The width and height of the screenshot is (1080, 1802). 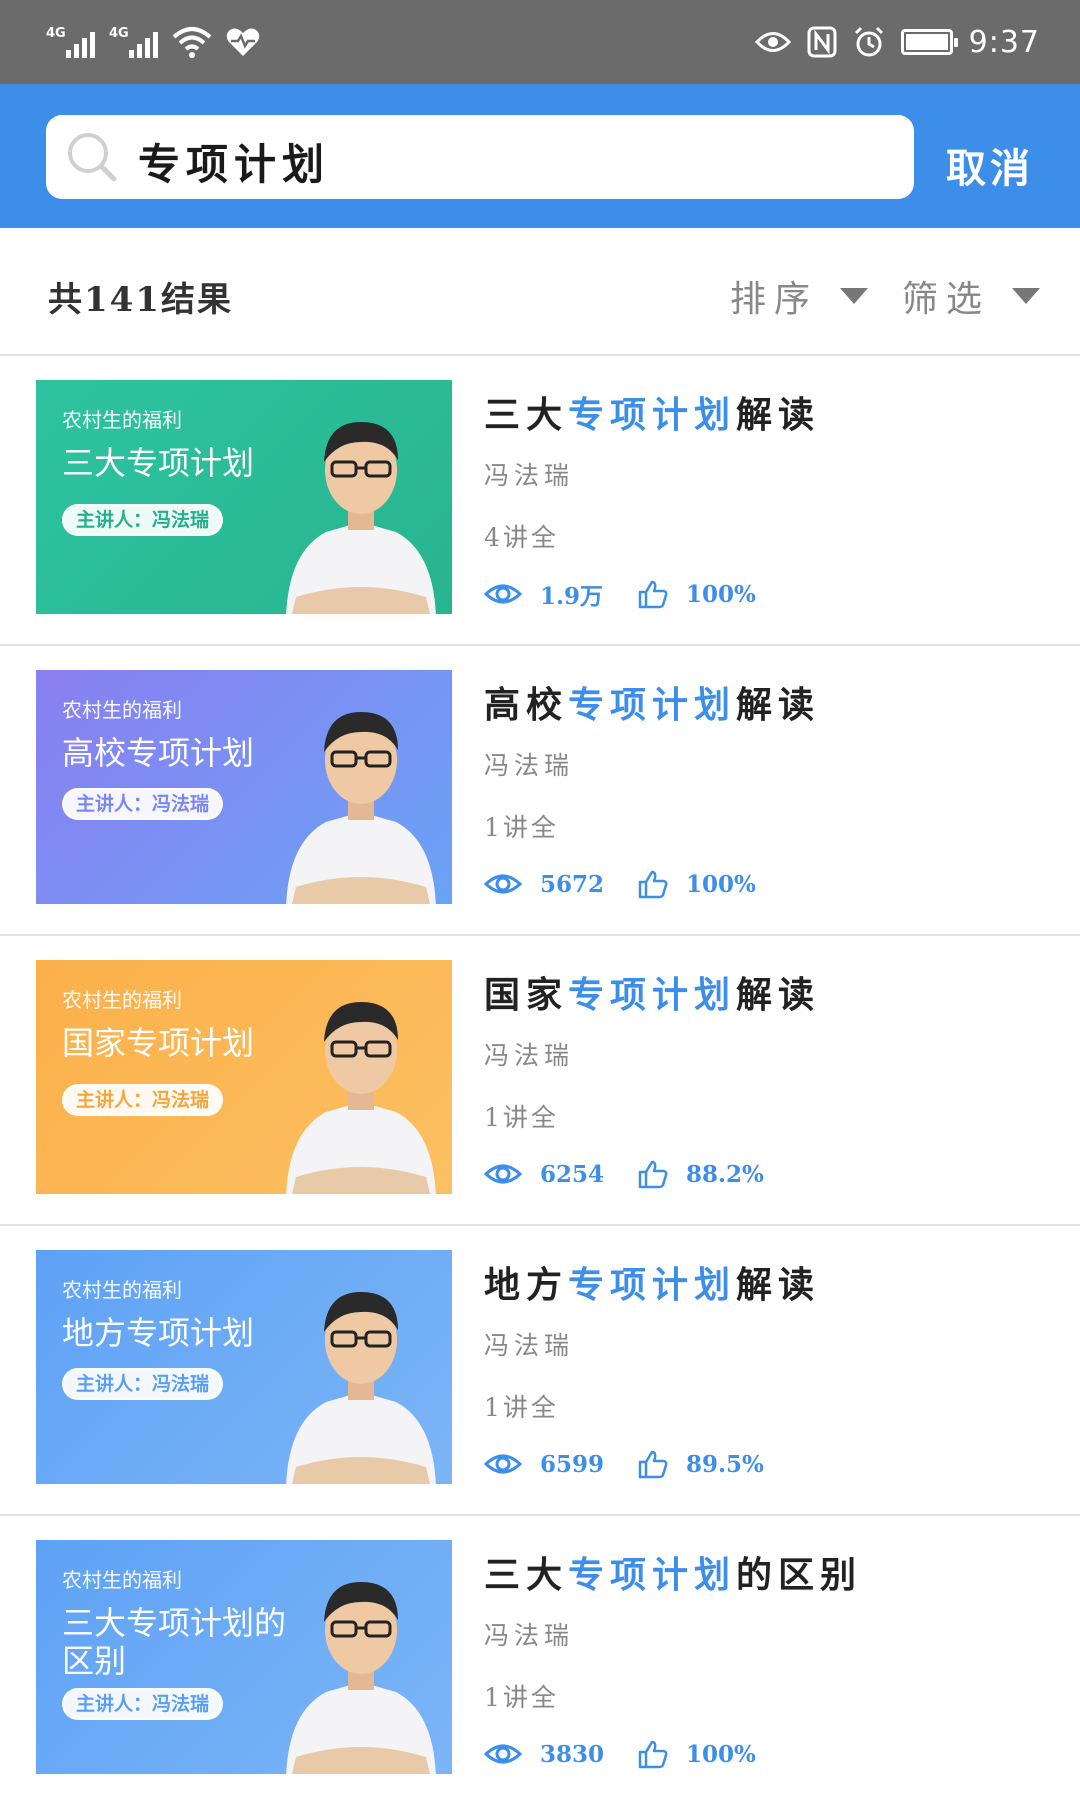 What do you see at coordinates (526, 995) in the screenshot?
I see `title-prefix: 国家` at bounding box center [526, 995].